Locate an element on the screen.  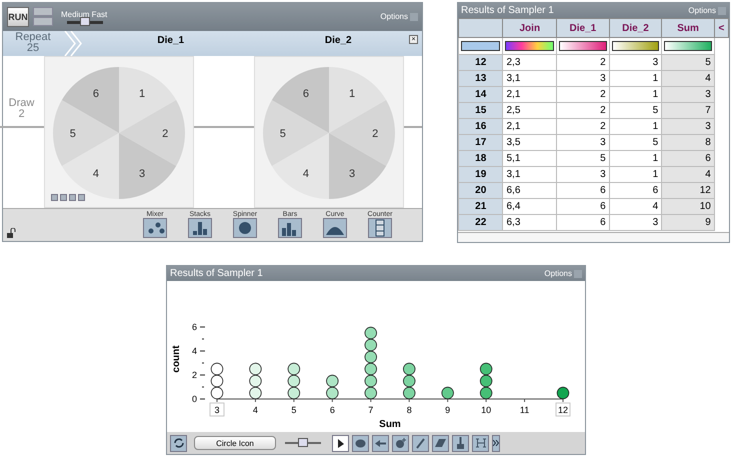
pencil-icon is located at coordinates (420, 443).